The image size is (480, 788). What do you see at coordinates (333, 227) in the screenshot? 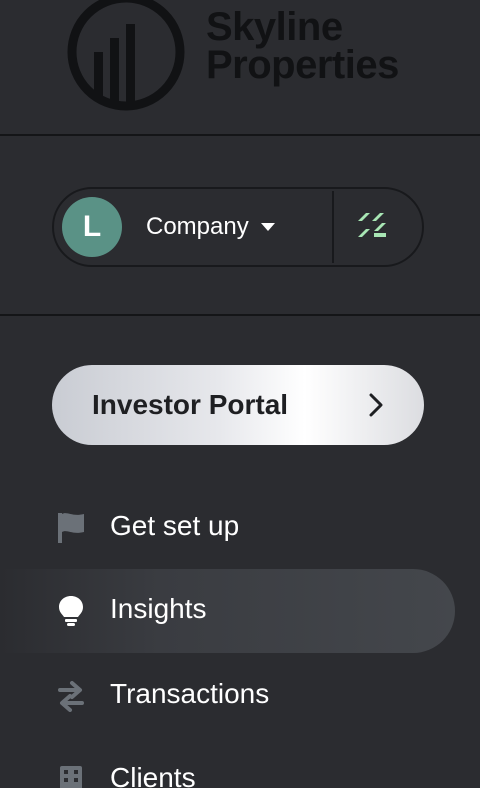
I see `switcher-divider` at bounding box center [333, 227].